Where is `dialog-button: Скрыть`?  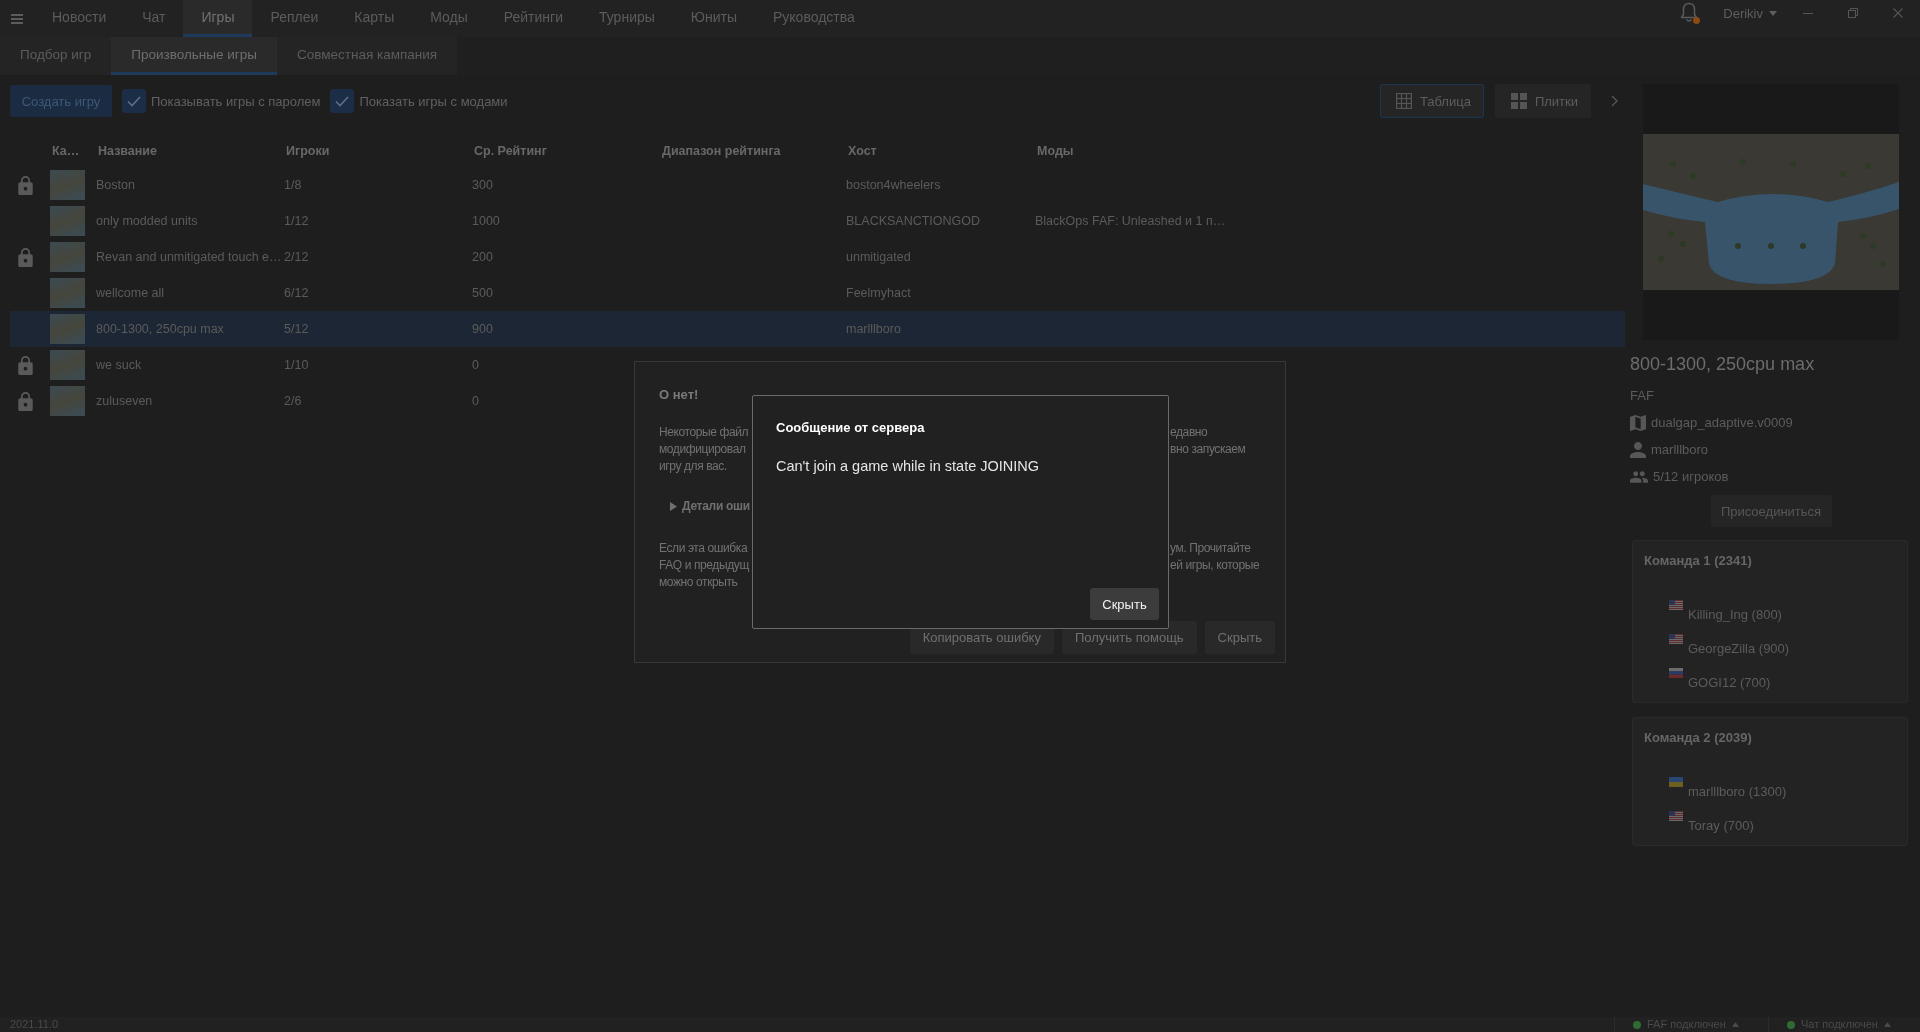
dialog-button: Скрыть is located at coordinates (1239, 637).